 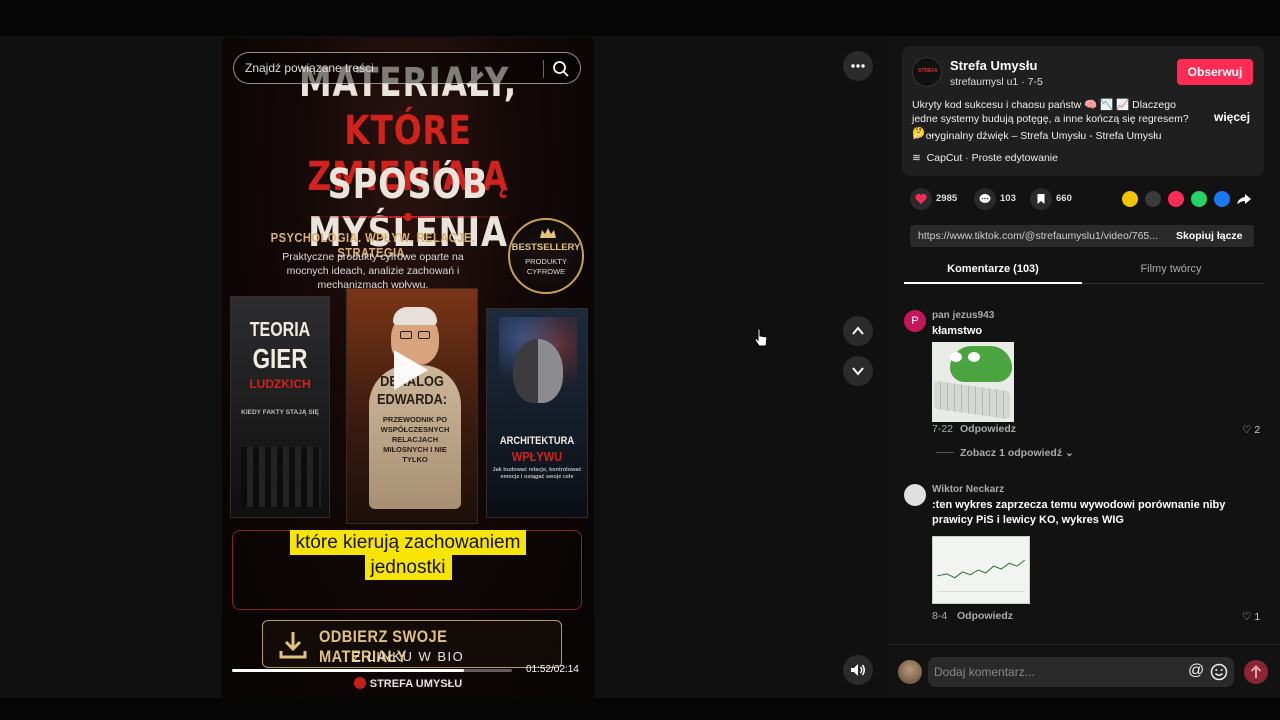 I want to click on hair-shape, so click(x=415, y=316).